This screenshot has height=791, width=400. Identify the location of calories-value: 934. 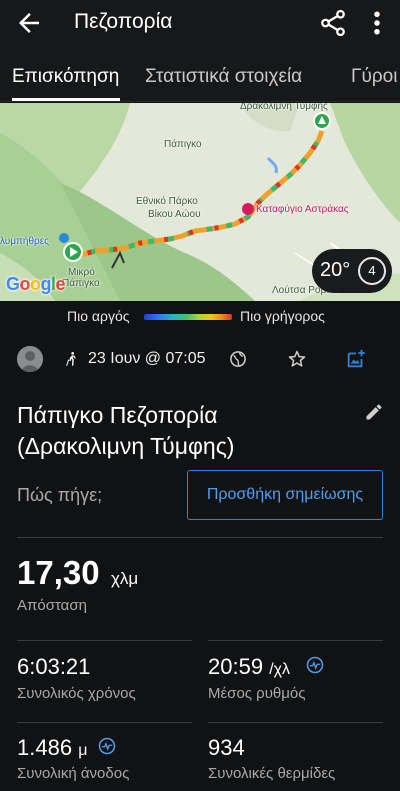
(226, 747).